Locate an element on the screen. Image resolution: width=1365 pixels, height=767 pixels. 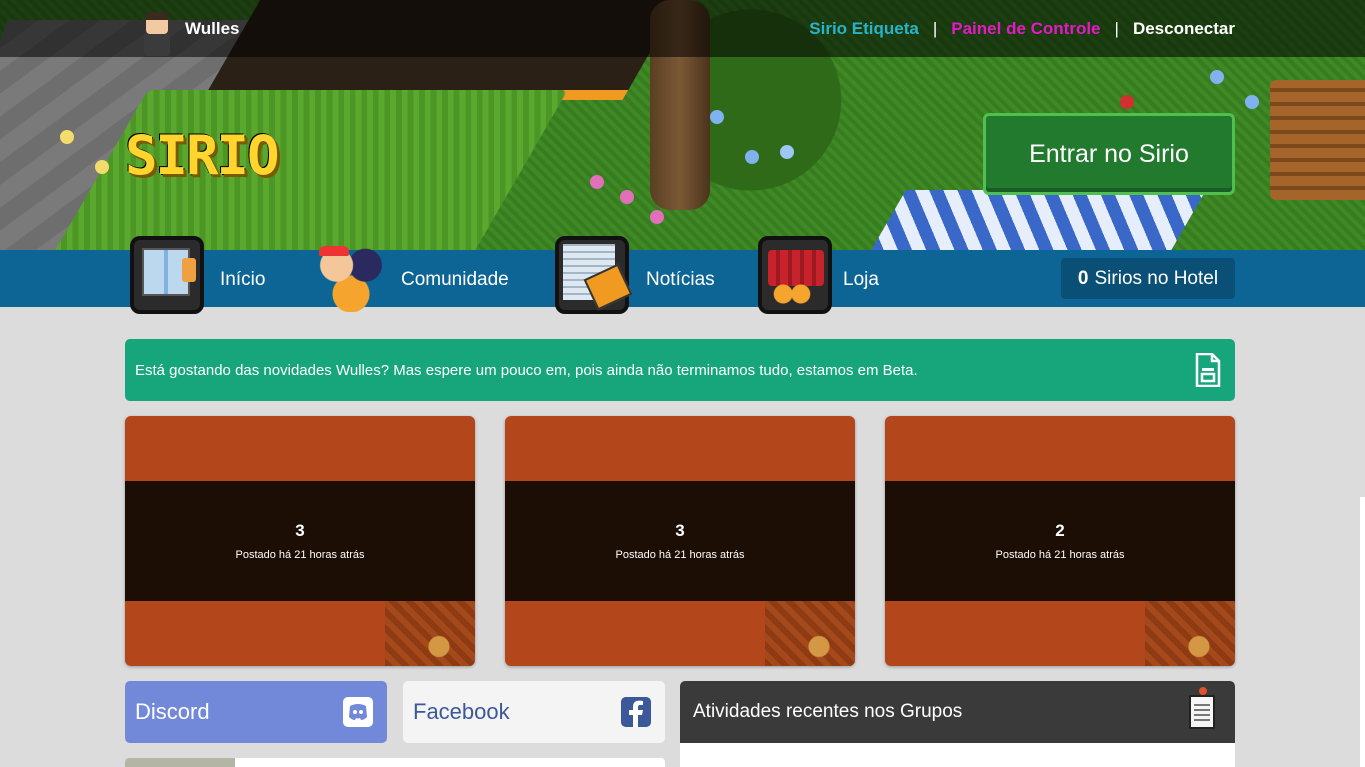
facebook-icon is located at coordinates (636, 712).